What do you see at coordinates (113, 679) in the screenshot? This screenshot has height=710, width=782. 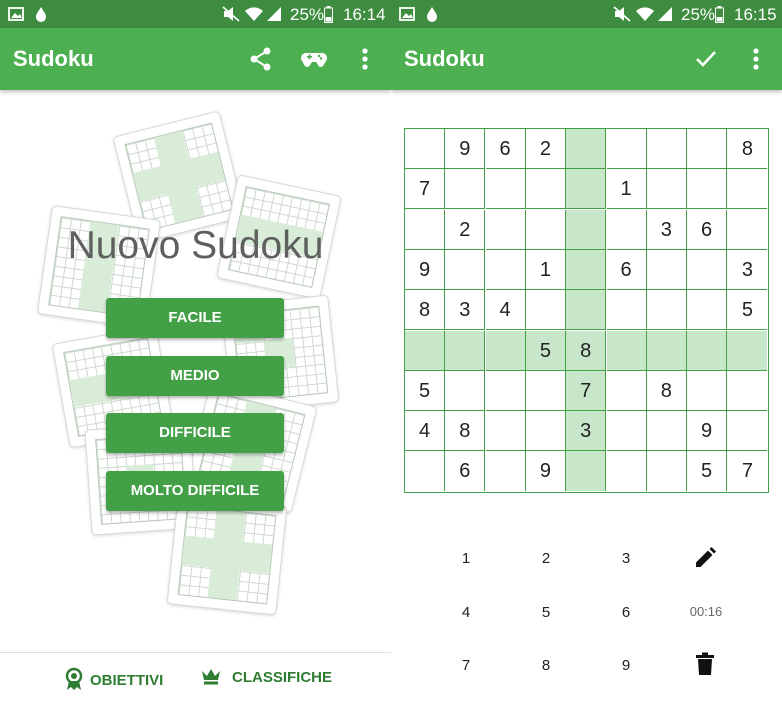 I see `achievements-button: OBIETTIVI` at bounding box center [113, 679].